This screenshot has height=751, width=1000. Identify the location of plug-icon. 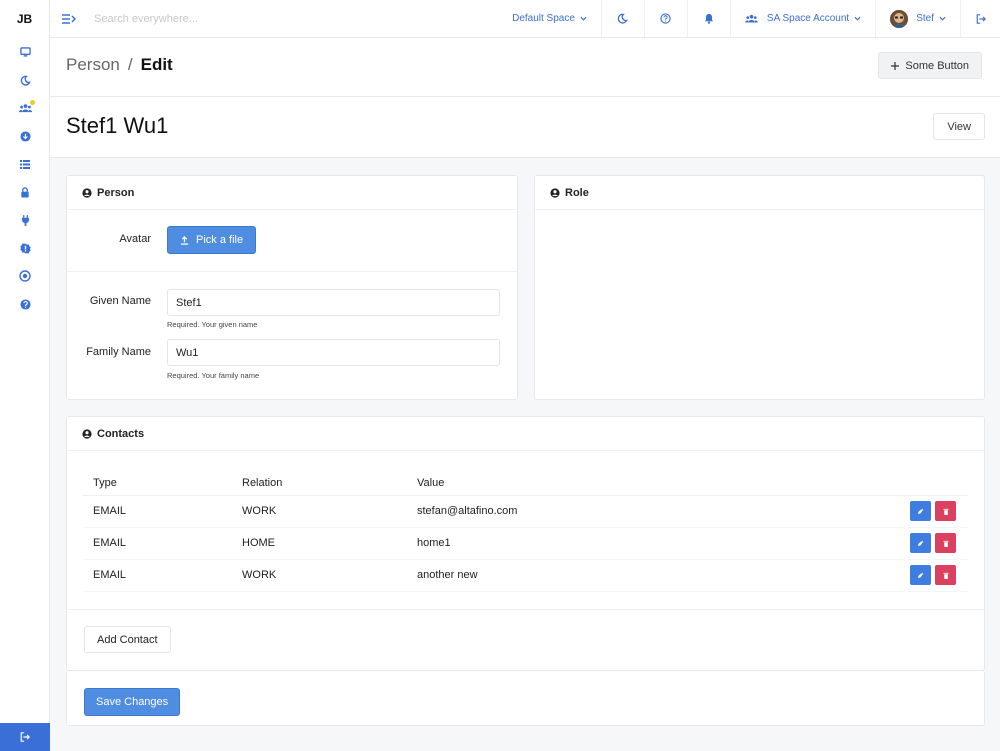
(25, 220).